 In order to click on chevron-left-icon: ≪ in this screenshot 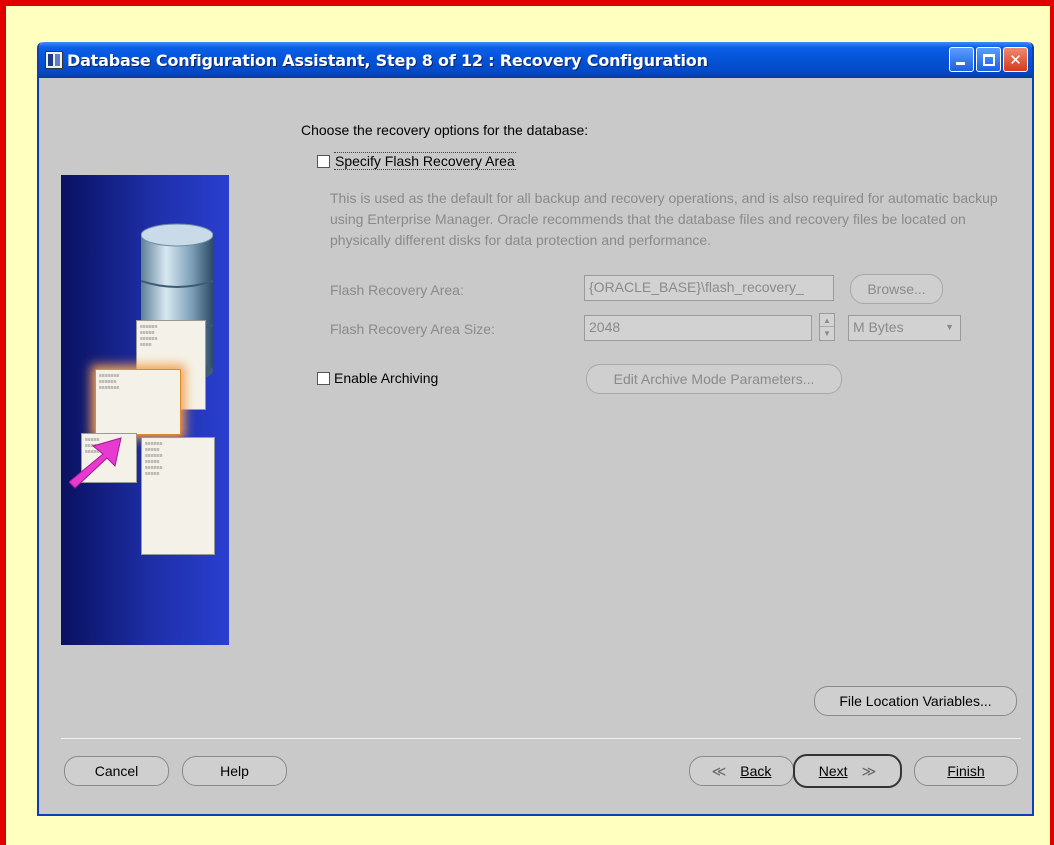, I will do `click(719, 770)`.